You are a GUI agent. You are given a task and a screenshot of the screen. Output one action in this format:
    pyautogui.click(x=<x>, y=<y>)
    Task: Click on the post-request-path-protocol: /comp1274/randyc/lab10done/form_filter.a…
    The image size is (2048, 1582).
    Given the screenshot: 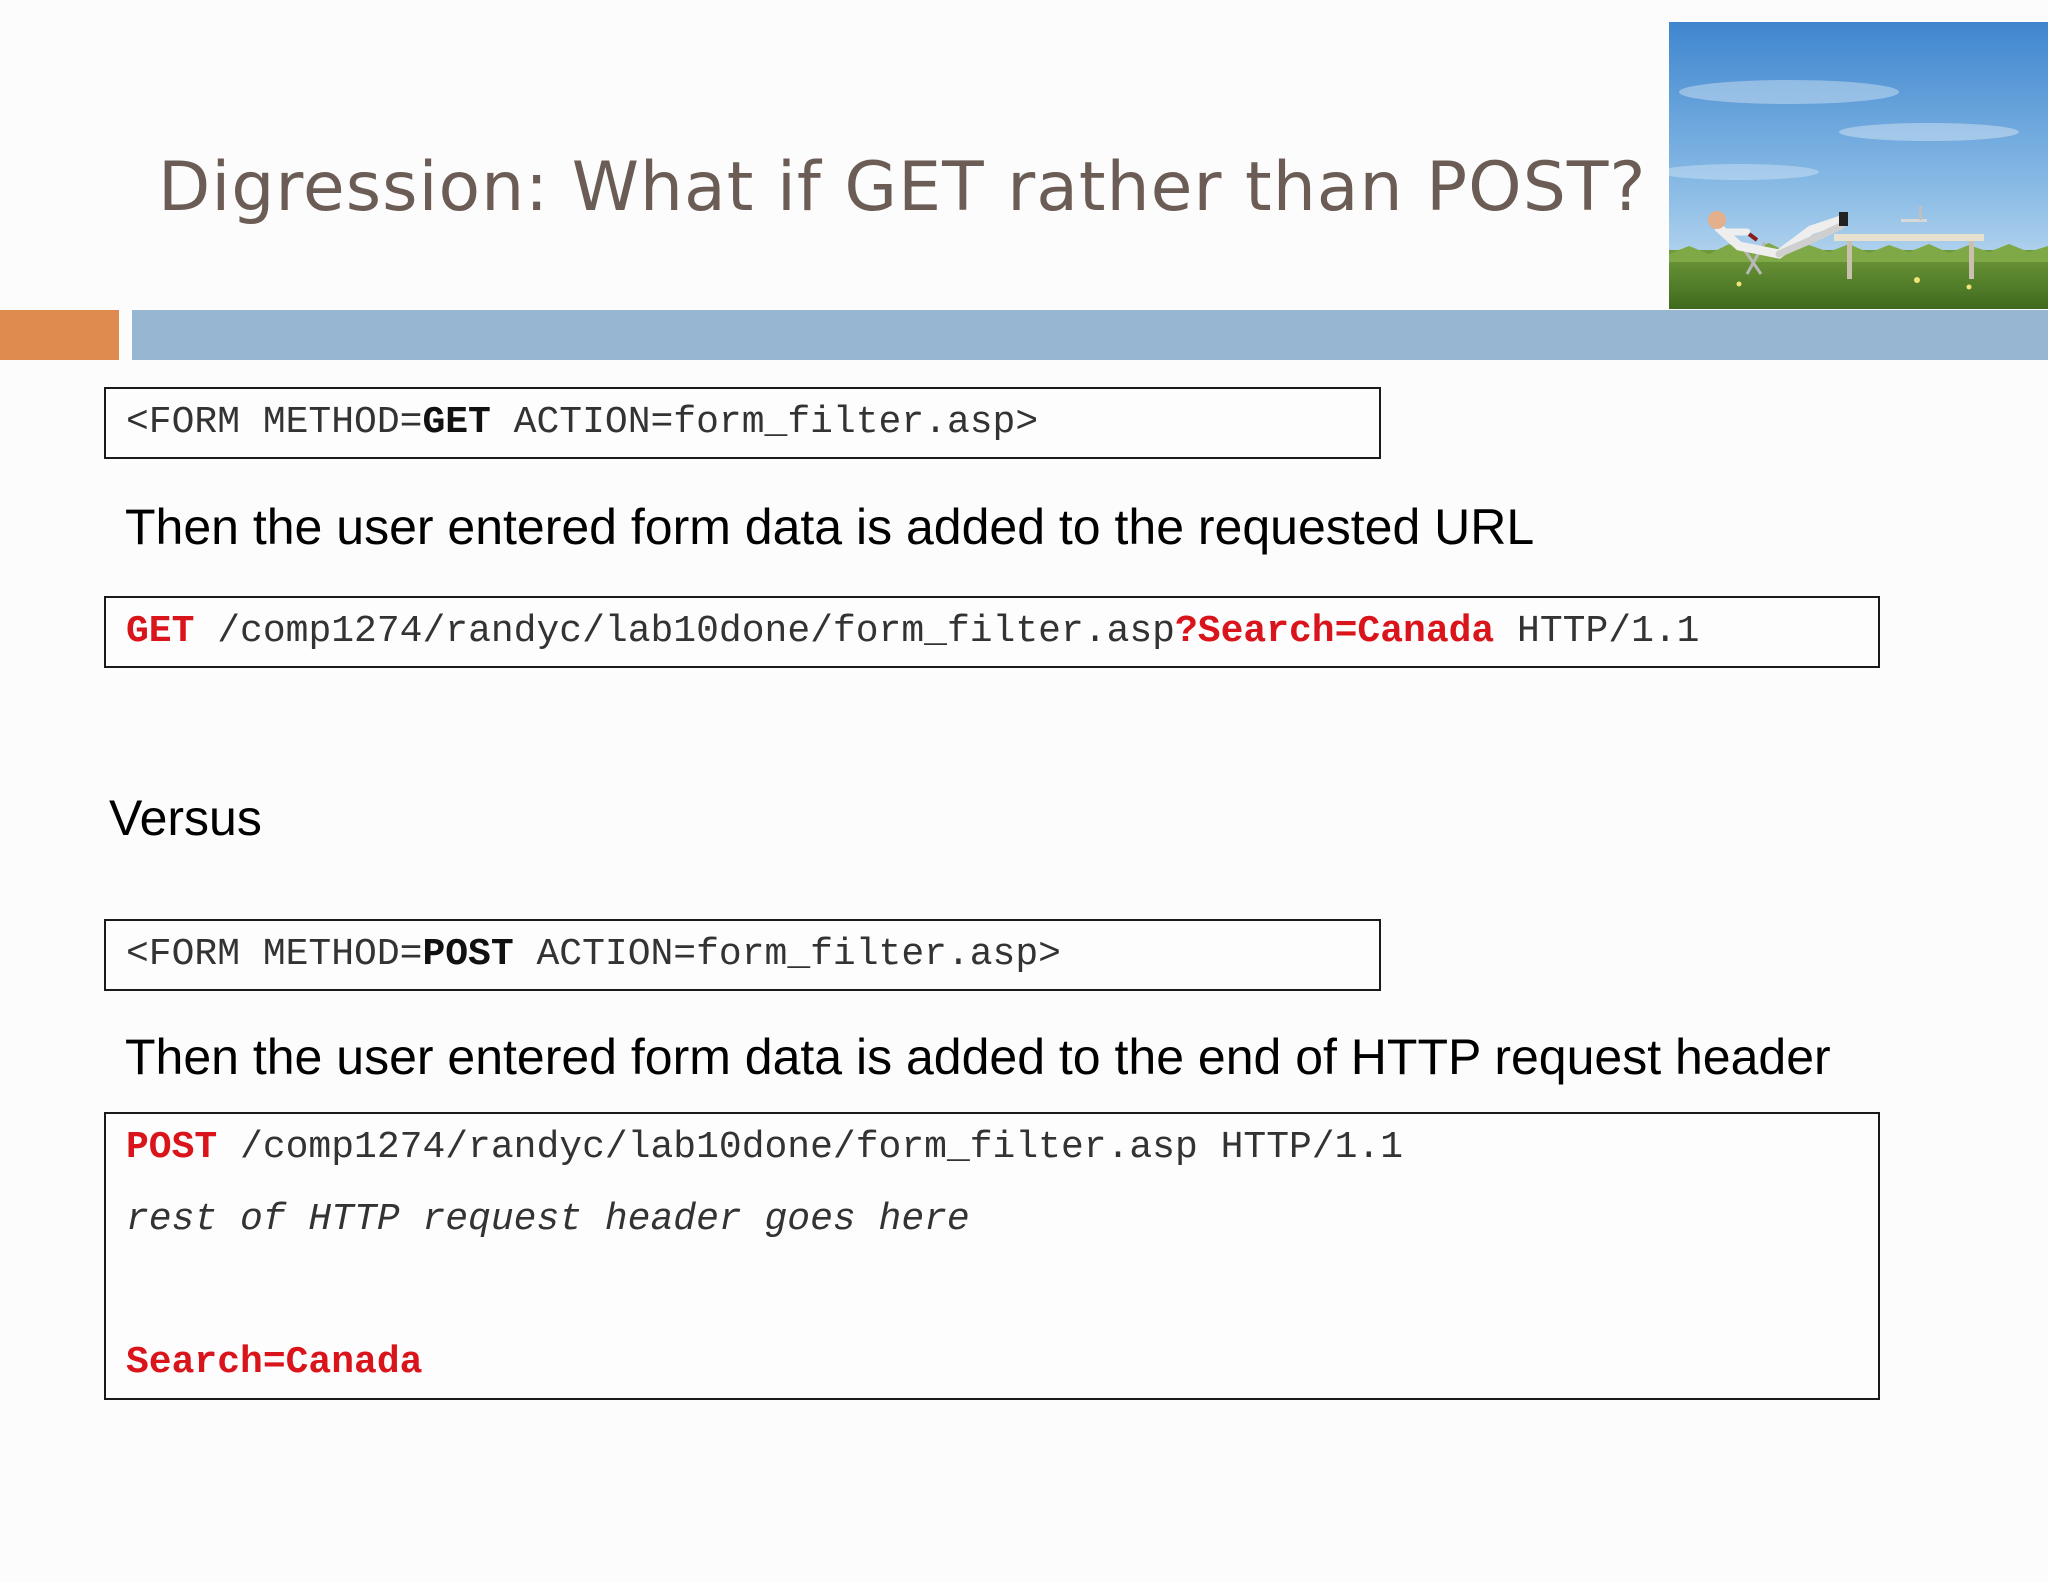 What is the action you would take?
    pyautogui.click(x=810, y=1147)
    